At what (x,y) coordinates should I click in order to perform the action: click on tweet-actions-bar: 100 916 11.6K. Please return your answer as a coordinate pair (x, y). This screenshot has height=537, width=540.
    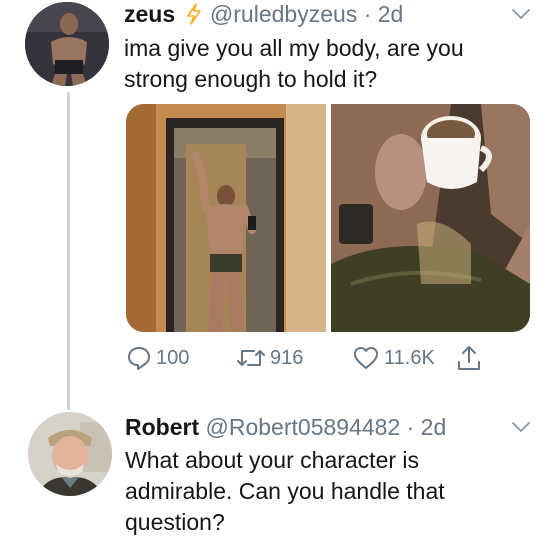
    Looking at the image, I should click on (316, 358).